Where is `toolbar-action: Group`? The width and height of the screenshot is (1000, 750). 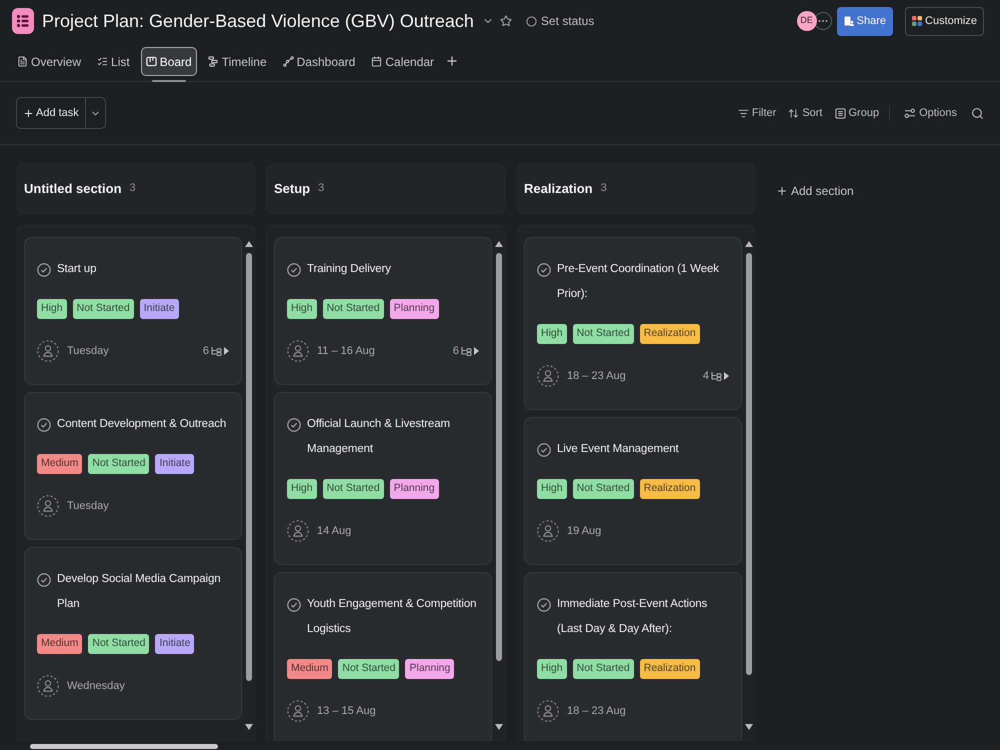 toolbar-action: Group is located at coordinates (857, 113).